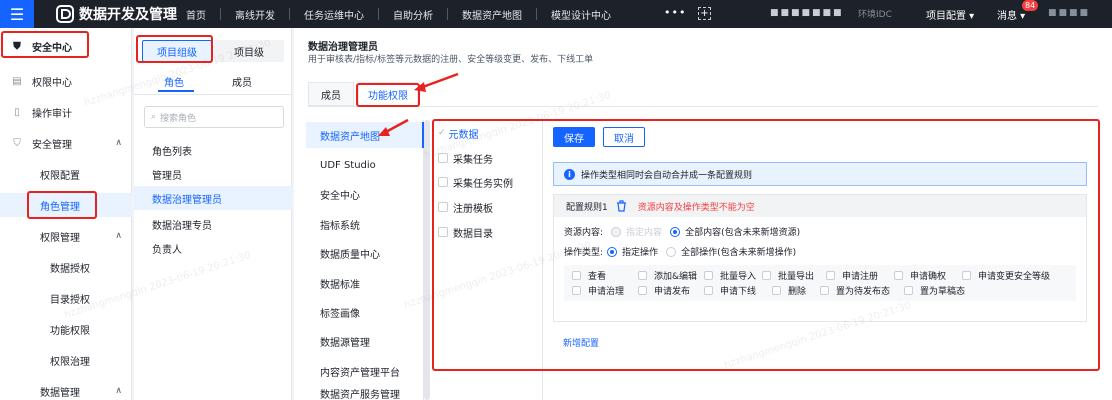 Image resolution: width=1112 pixels, height=400 pixels. Describe the element at coordinates (365, 393) in the screenshot. I see `module-item: 数据资产服务管理` at that location.